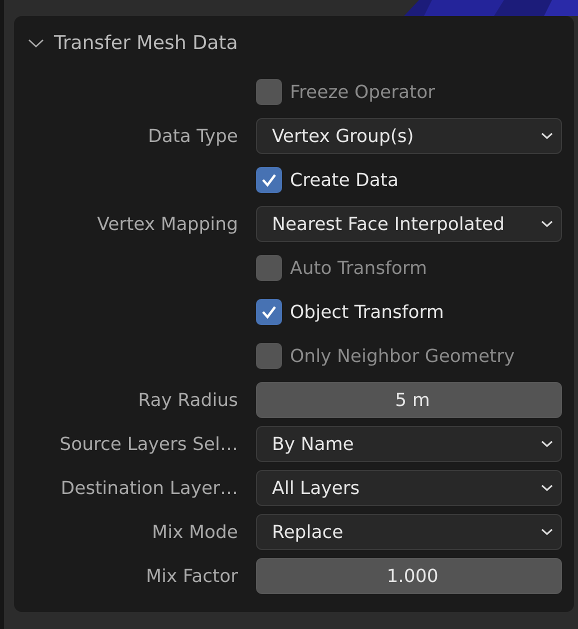  Describe the element at coordinates (192, 136) in the screenshot. I see `field-label: Data Type` at that location.